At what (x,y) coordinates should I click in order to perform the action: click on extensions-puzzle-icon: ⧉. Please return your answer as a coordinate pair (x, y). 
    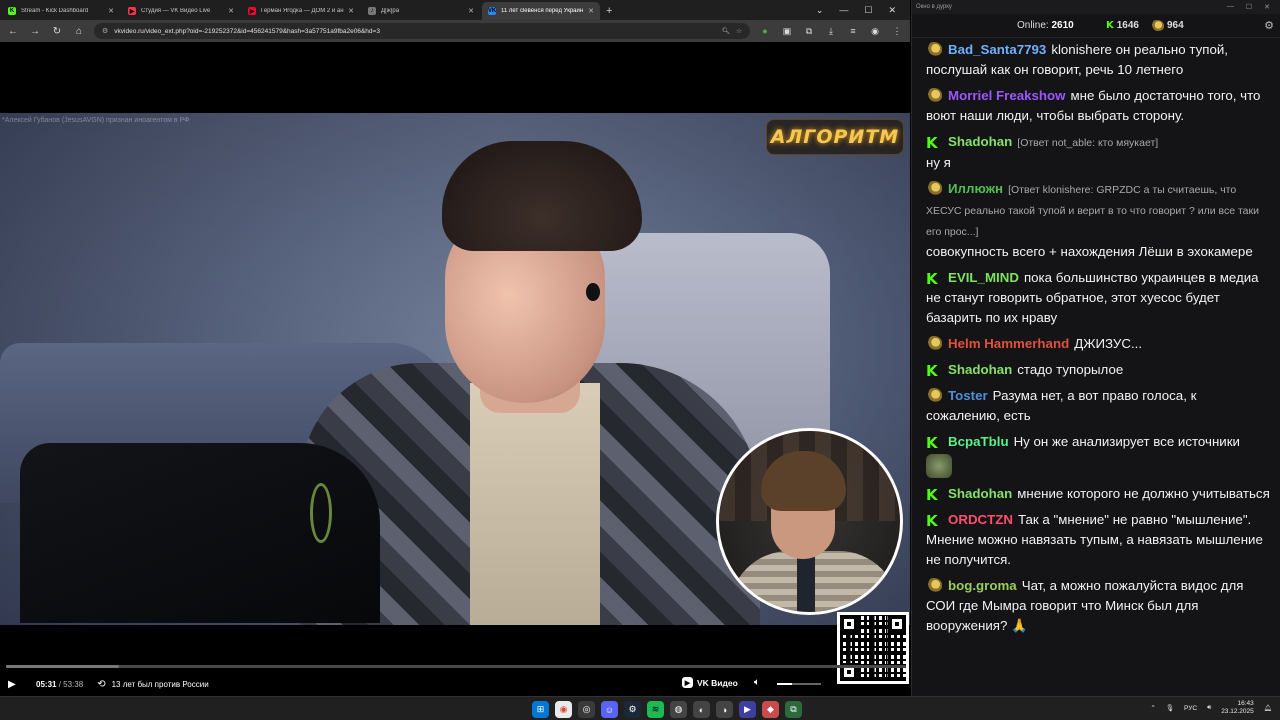
    Looking at the image, I should click on (809, 31).